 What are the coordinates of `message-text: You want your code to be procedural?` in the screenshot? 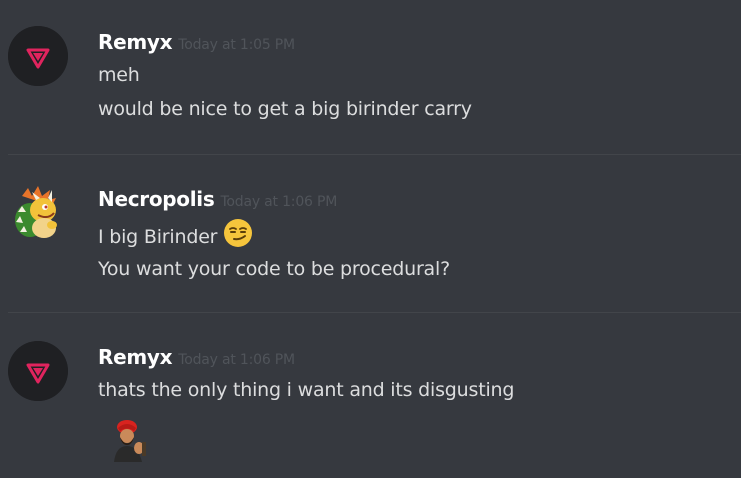 It's located at (274, 269).